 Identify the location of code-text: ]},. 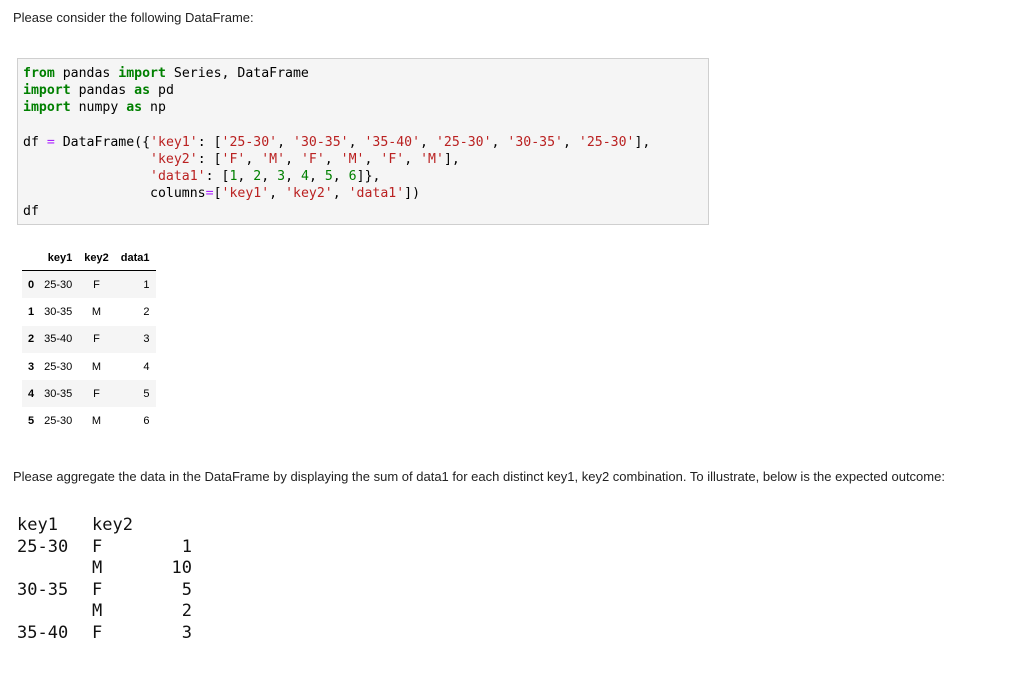
(368, 177).